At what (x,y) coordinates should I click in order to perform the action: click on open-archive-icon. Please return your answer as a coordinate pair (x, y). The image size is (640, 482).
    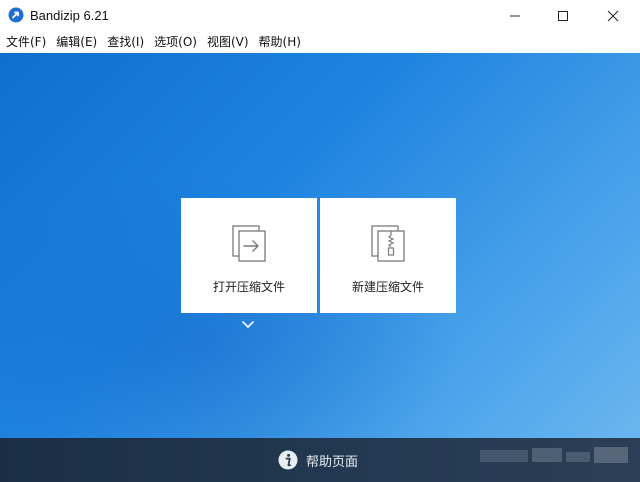
    Looking at the image, I should click on (249, 243).